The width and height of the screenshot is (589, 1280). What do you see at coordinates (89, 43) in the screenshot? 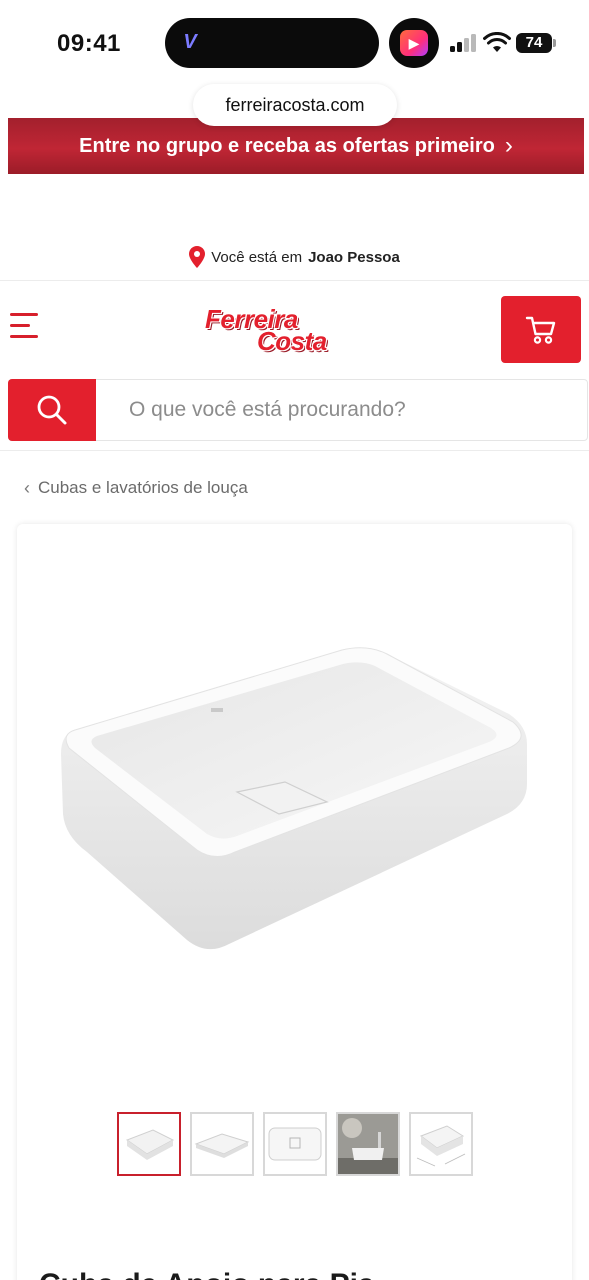
I see `status-clock: 09:41` at bounding box center [89, 43].